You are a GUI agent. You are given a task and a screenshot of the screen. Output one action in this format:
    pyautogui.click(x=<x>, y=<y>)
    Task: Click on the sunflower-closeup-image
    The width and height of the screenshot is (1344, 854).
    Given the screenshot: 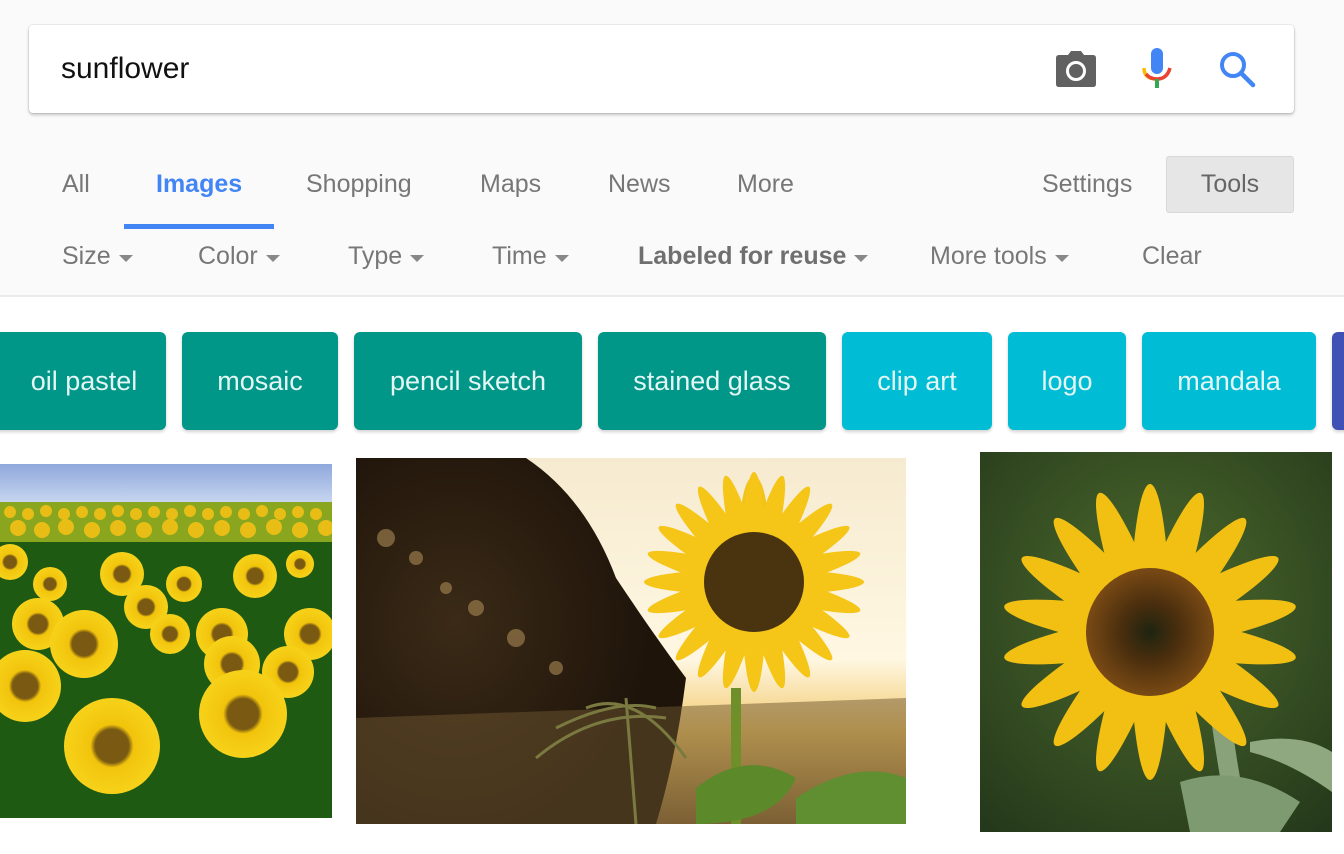 What is the action you would take?
    pyautogui.click(x=1156, y=642)
    